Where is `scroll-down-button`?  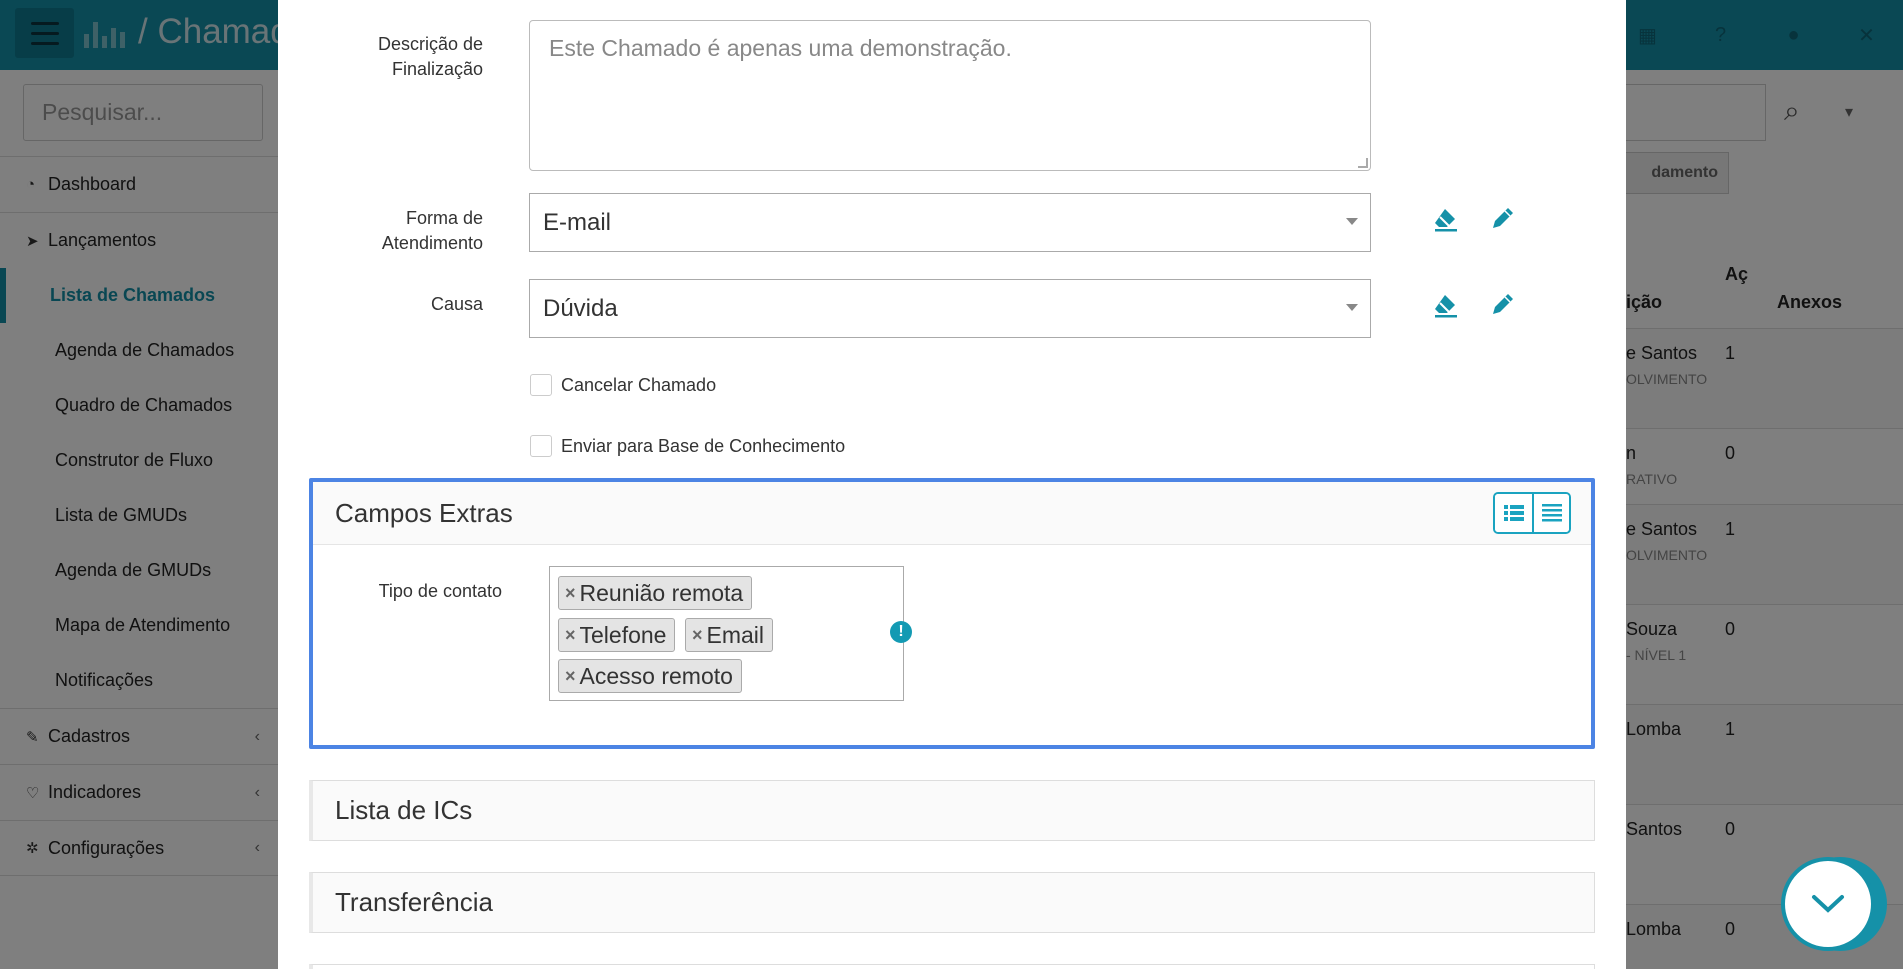 scroll-down-button is located at coordinates (1828, 904).